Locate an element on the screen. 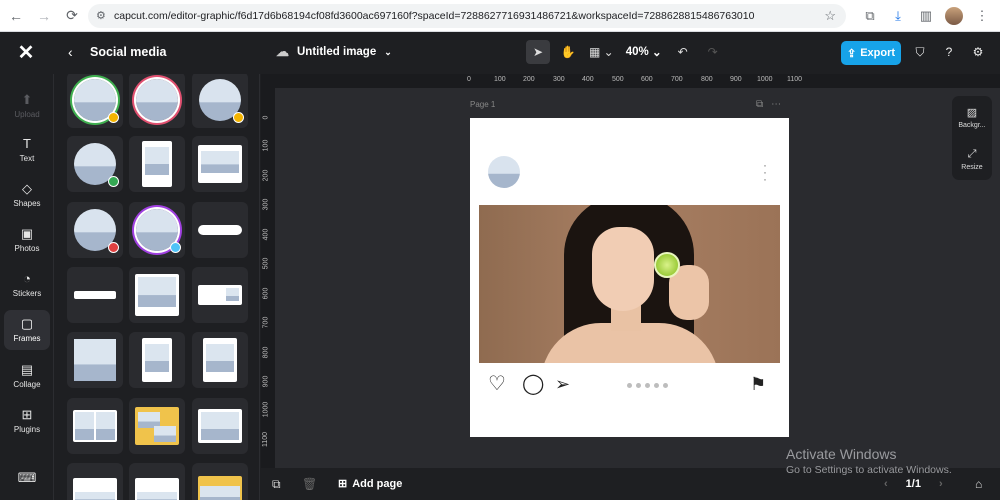 This screenshot has height=500, width=1000. photo-woman-with-lime is located at coordinates (629, 284).